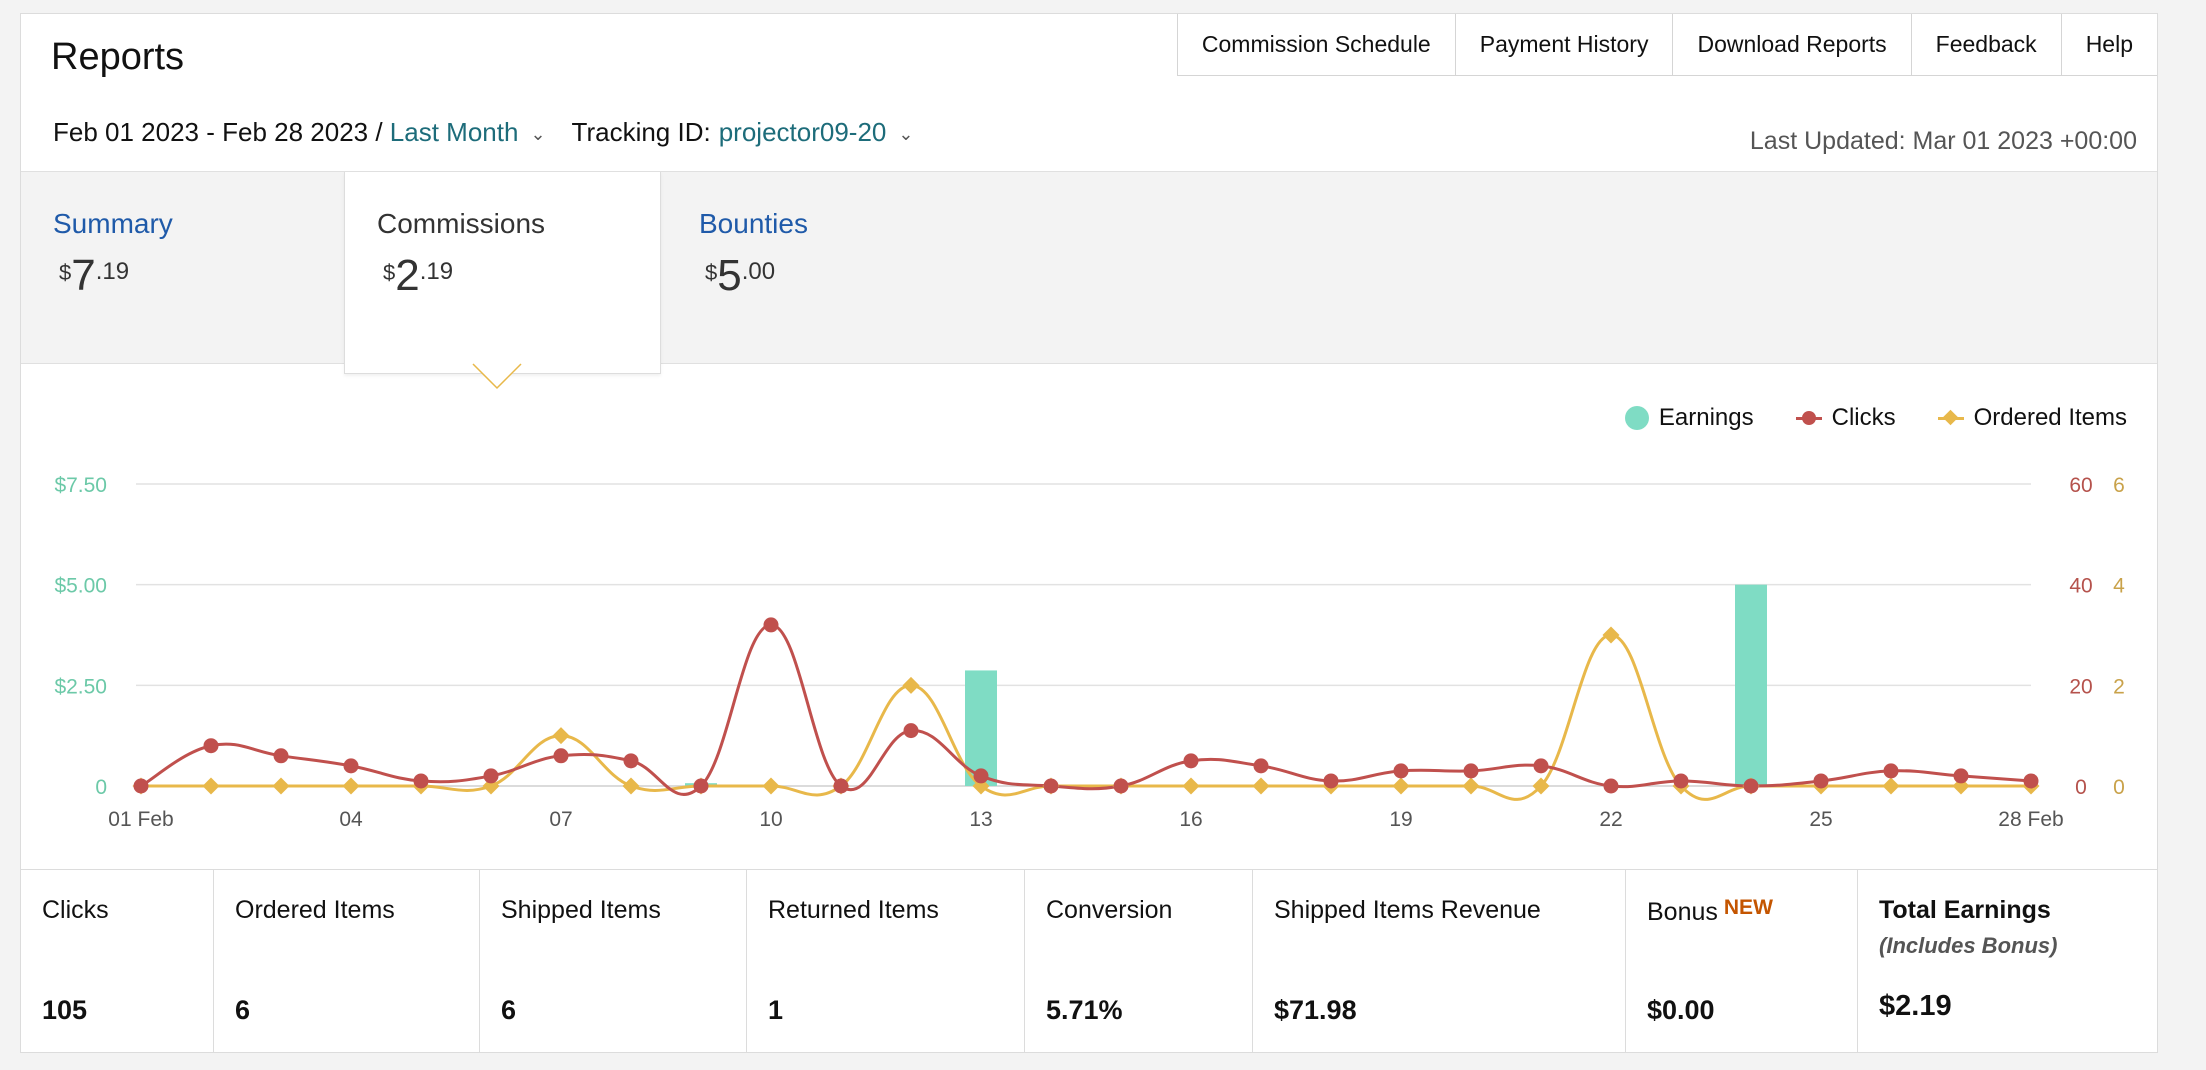 This screenshot has height=1070, width=2206. I want to click on stat-label: Bonus NEW, so click(1742, 911).